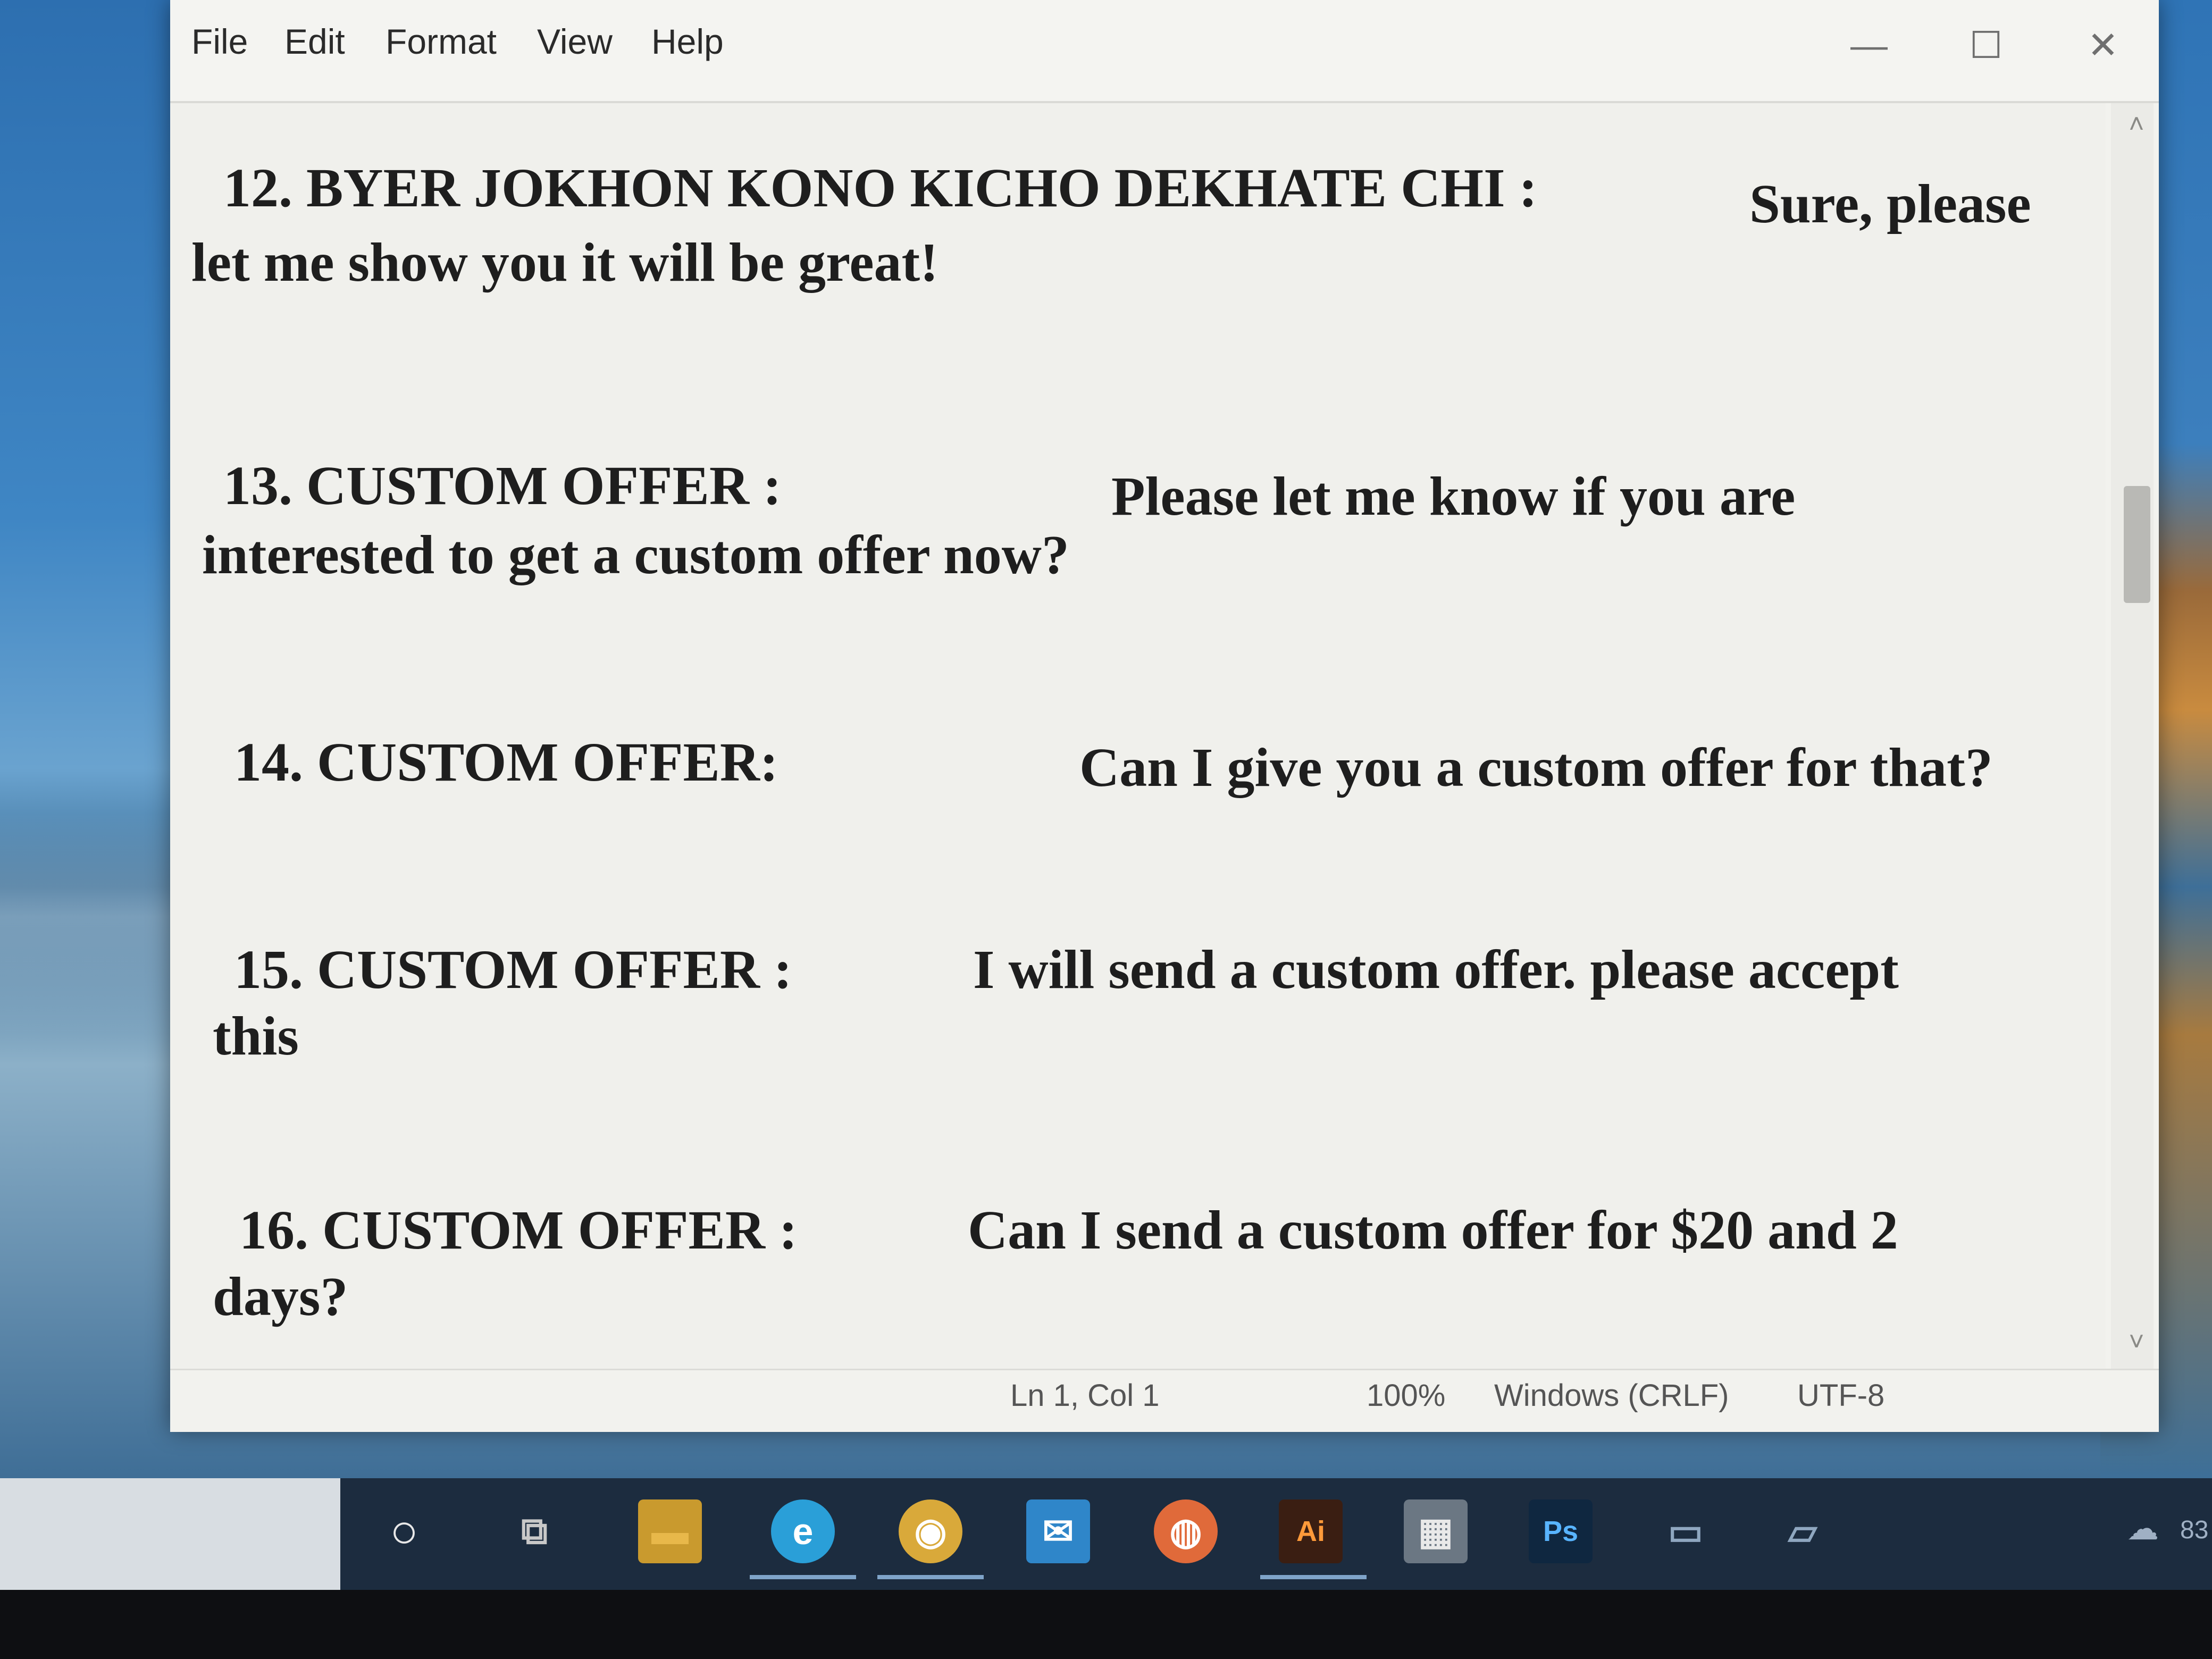  What do you see at coordinates (1453, 496) in the screenshot?
I see `entry-reply: Please let me know if you are` at bounding box center [1453, 496].